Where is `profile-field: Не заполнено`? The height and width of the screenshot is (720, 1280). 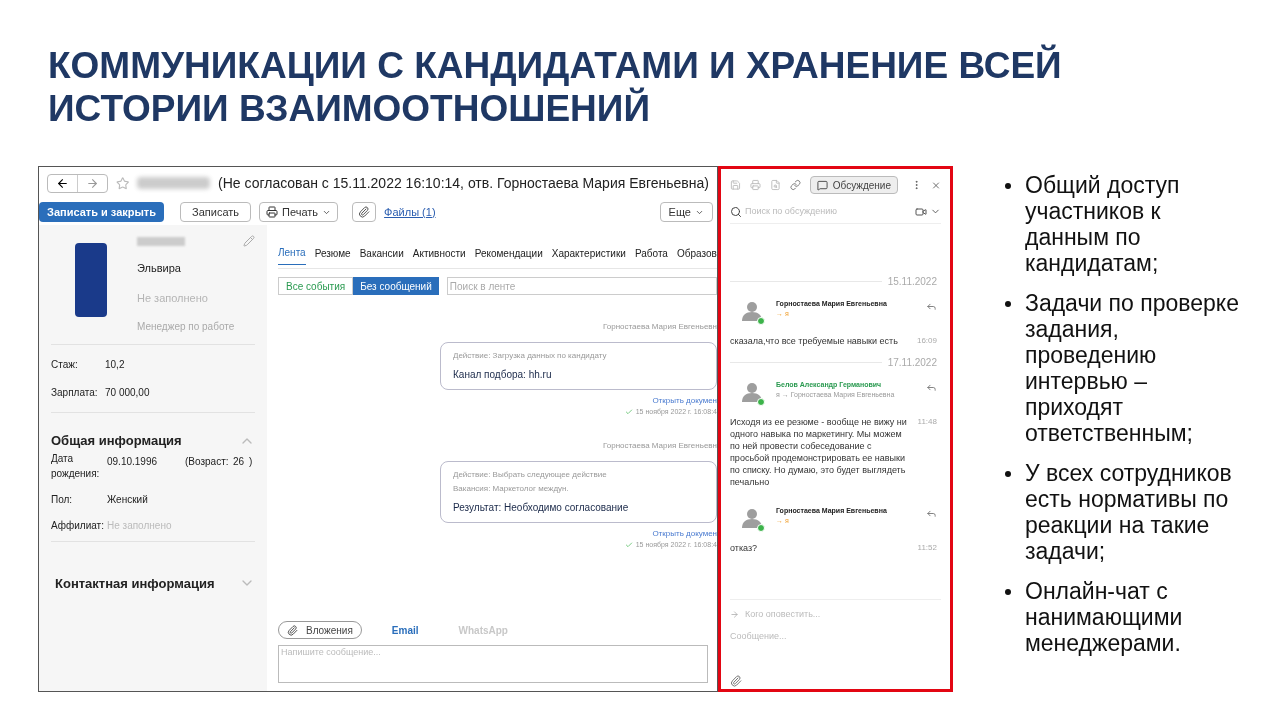
profile-field: Не заполнено is located at coordinates (196, 297).